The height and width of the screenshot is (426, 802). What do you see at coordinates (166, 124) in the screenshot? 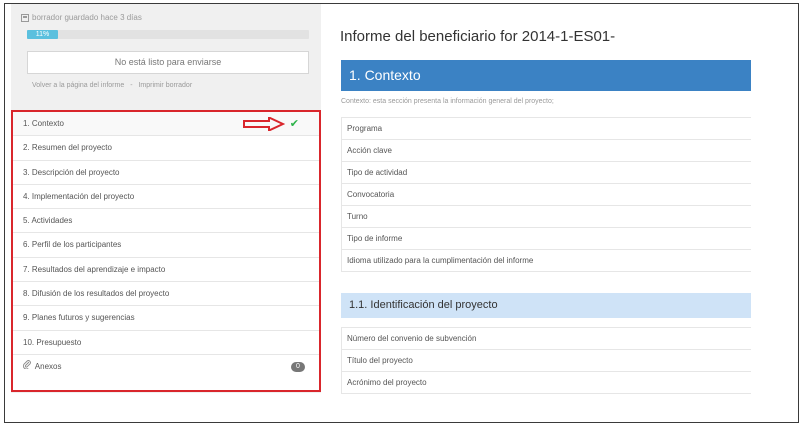
I see `nav-item-contexto: 1. Contexto ✔` at bounding box center [166, 124].